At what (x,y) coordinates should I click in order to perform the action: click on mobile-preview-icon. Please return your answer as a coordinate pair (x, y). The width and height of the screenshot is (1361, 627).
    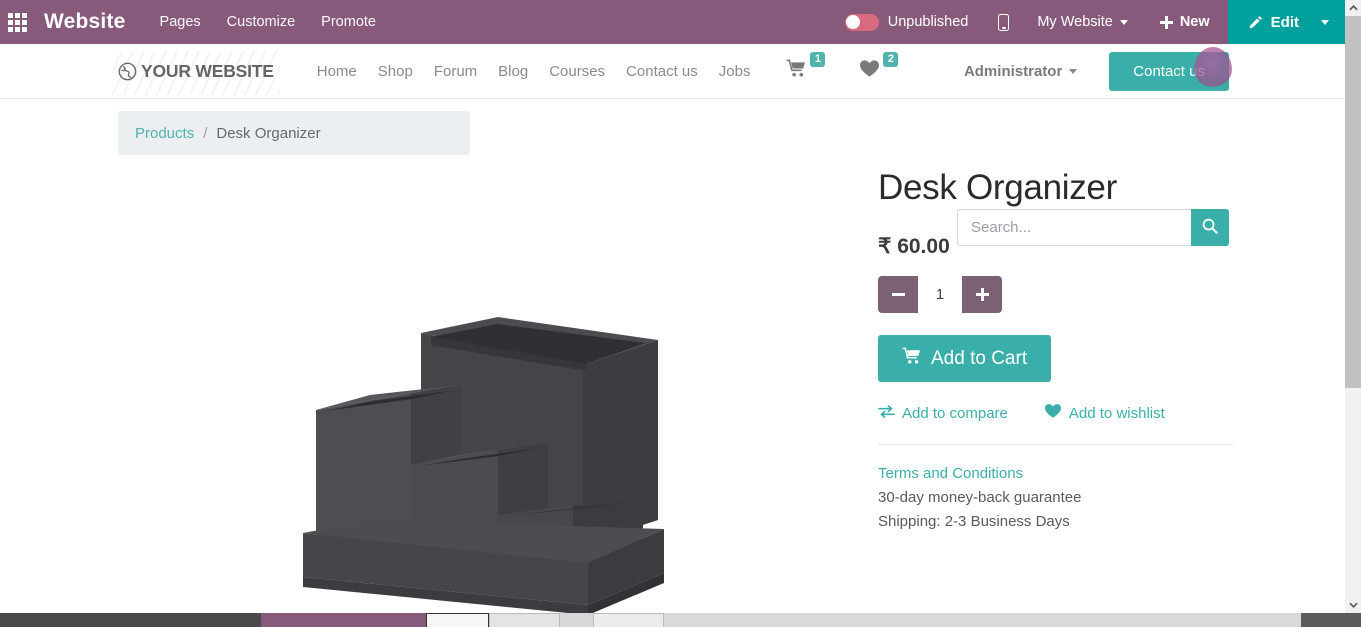
    Looking at the image, I should click on (1003, 22).